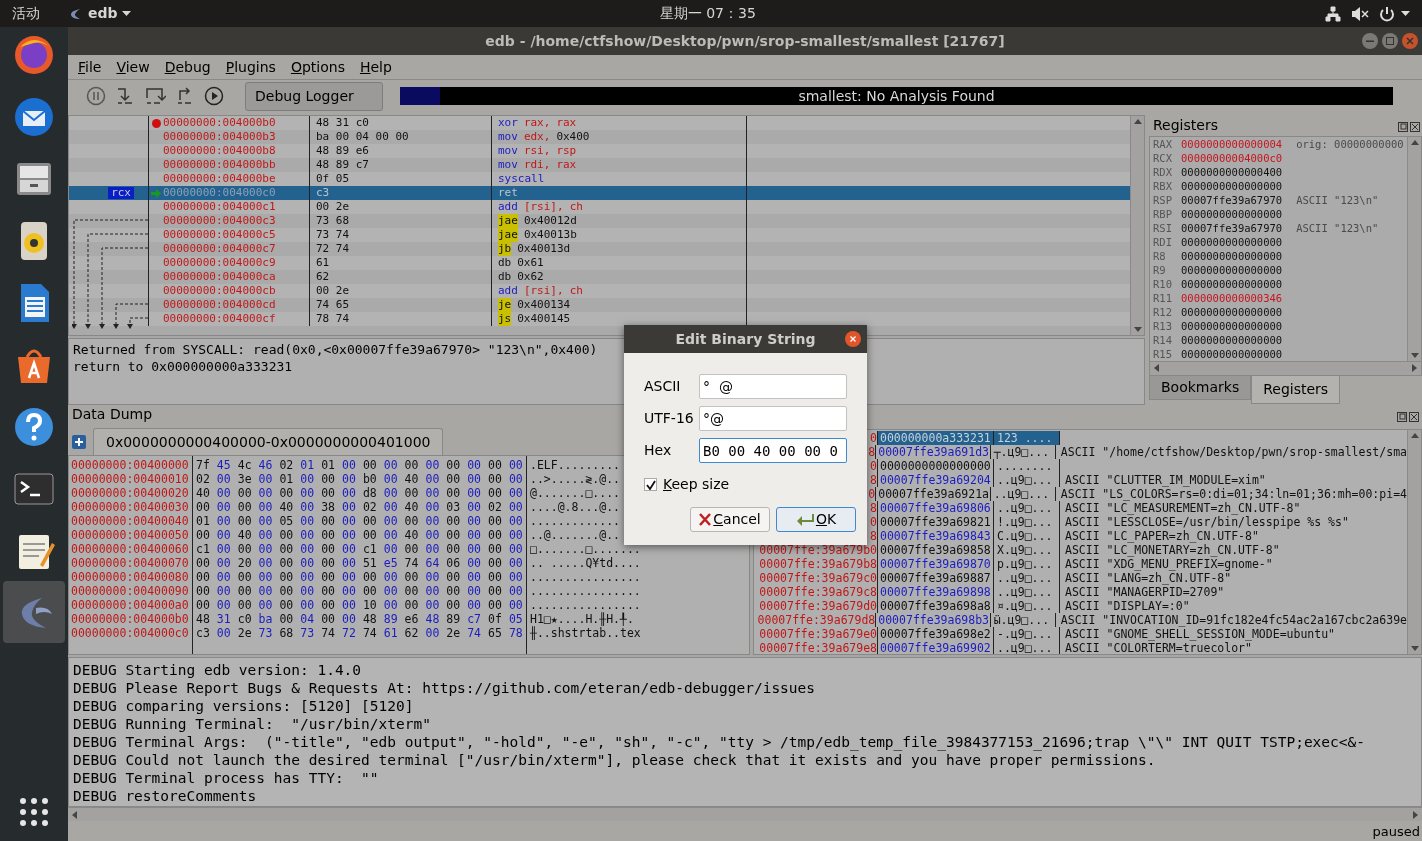 This screenshot has width=1422, height=841. Describe the element at coordinates (730, 519) in the screenshot. I see `cancel-button: Cancel` at that location.